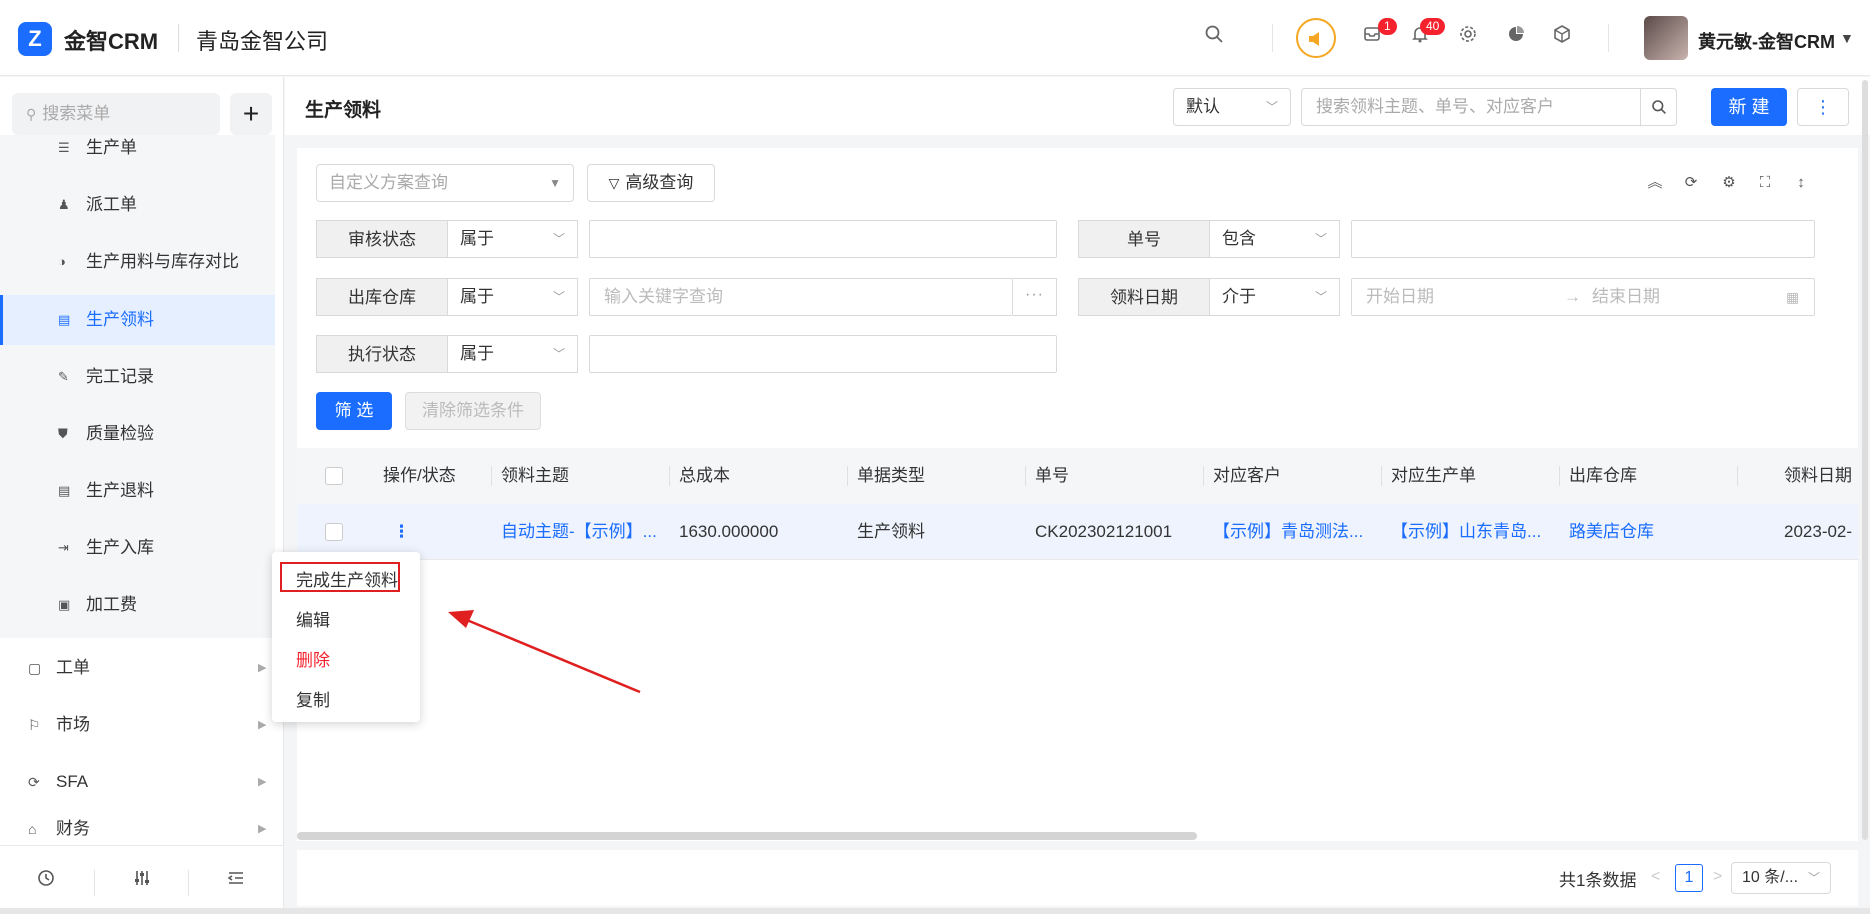 The height and width of the screenshot is (914, 1870). Describe the element at coordinates (31, 114) in the screenshot. I see `search-icon: ⚲` at that location.